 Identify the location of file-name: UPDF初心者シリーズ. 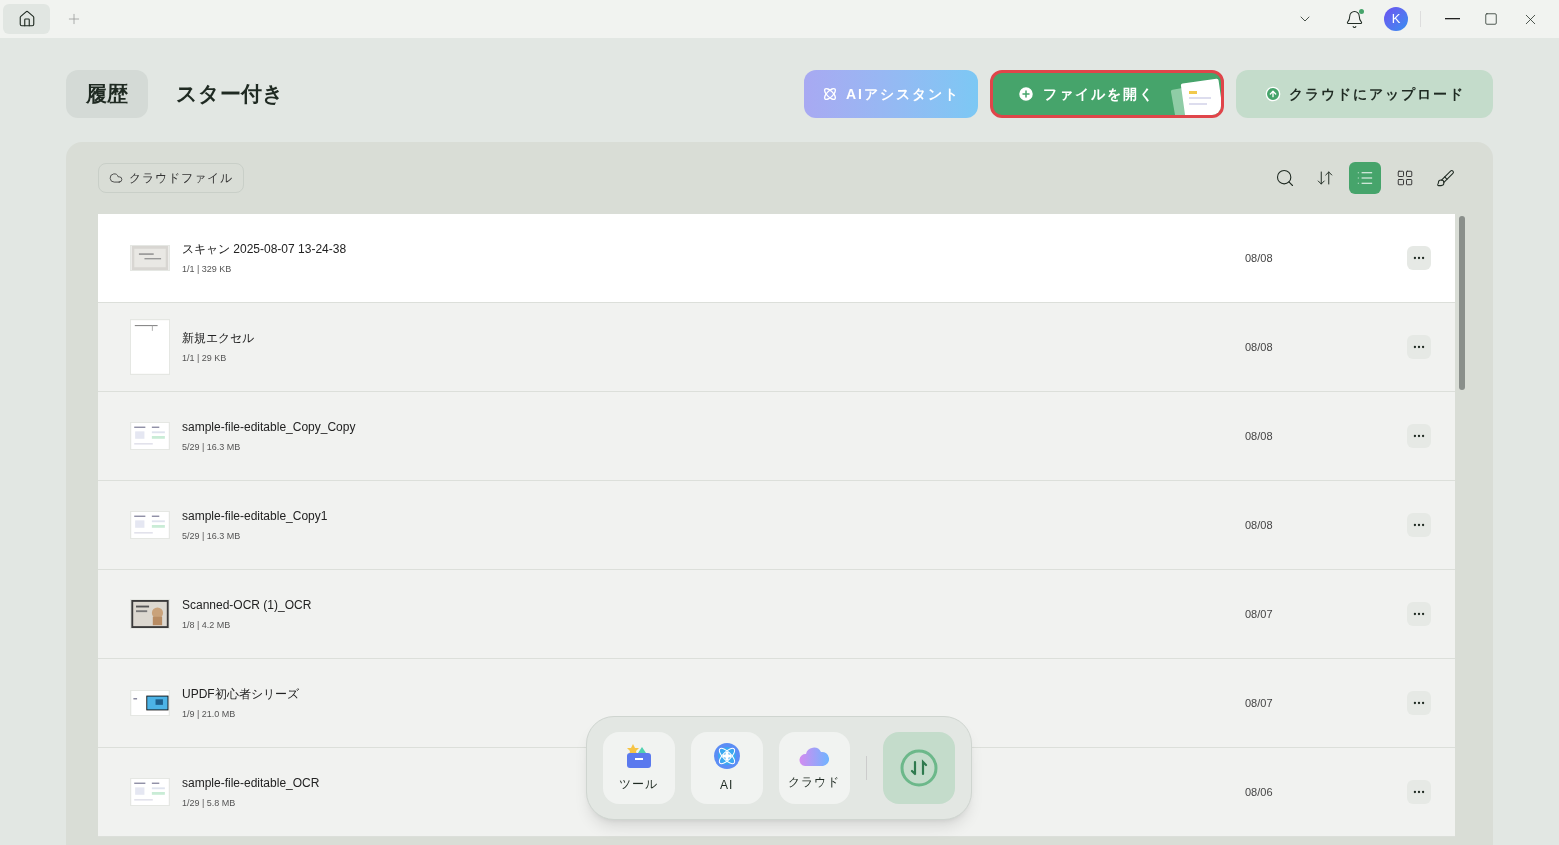
(240, 694).